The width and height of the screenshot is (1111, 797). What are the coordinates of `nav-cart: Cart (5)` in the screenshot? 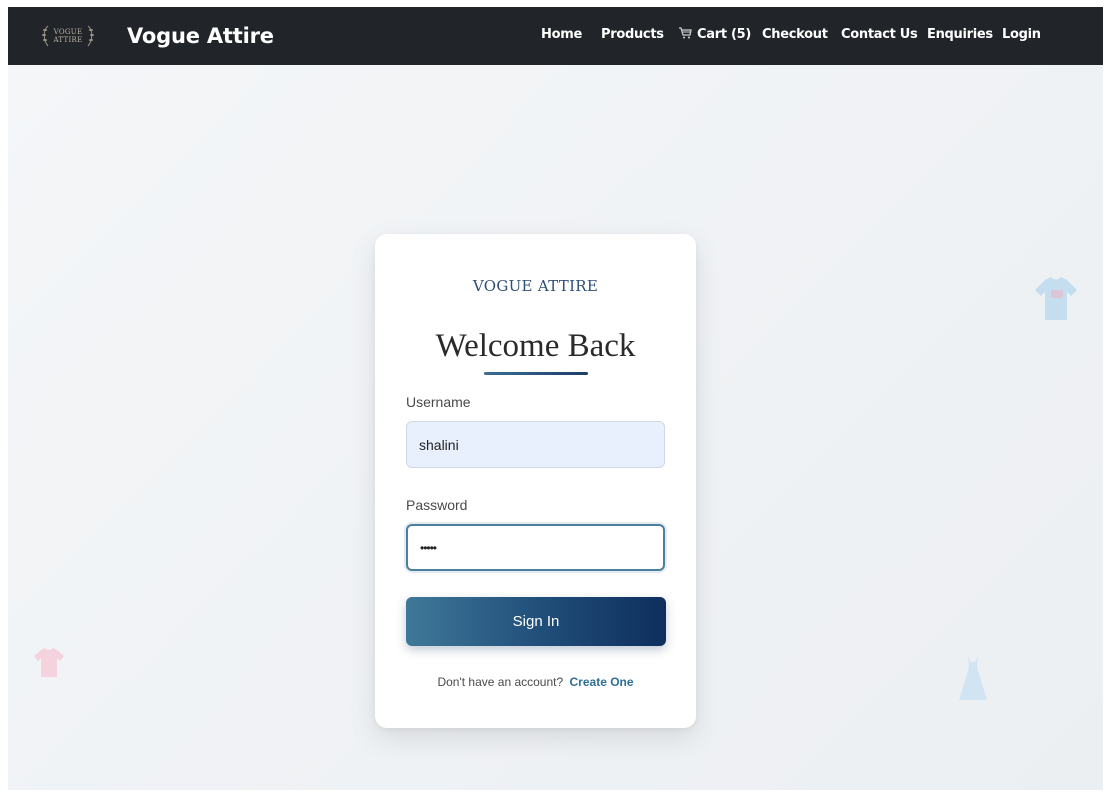 It's located at (714, 34).